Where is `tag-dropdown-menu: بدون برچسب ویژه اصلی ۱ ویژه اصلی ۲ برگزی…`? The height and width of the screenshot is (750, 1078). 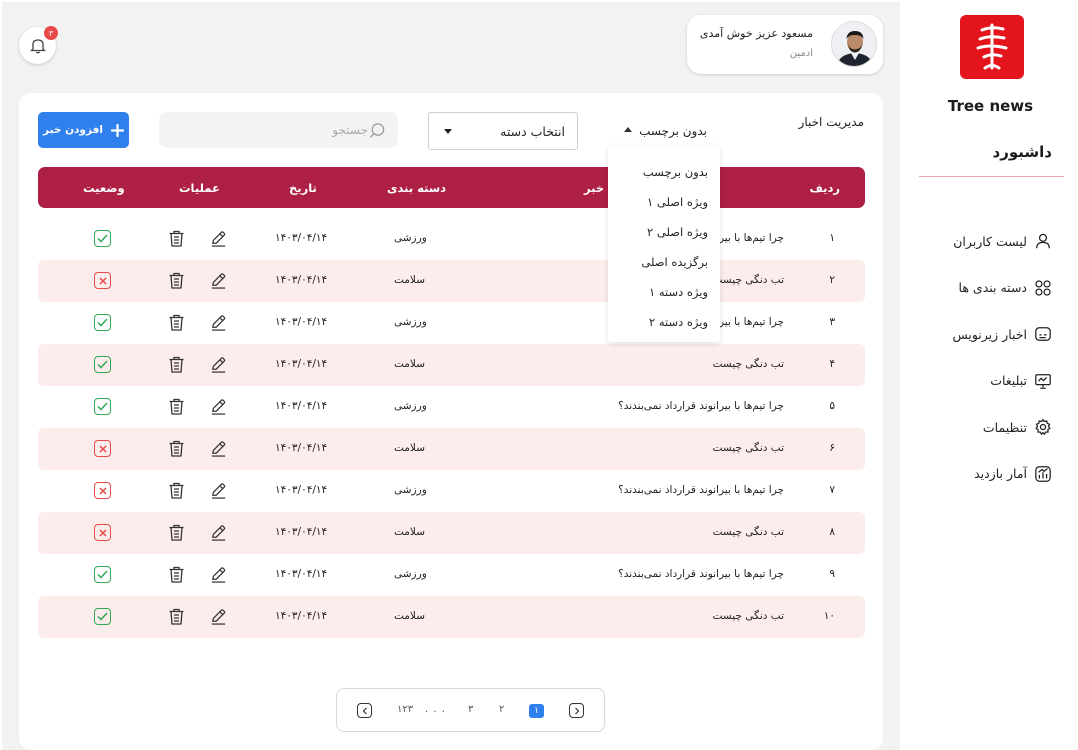
tag-dropdown-menu: بدون برچسب ویژه اصلی ۱ ویژه اصلی ۲ برگزی… is located at coordinates (664, 243).